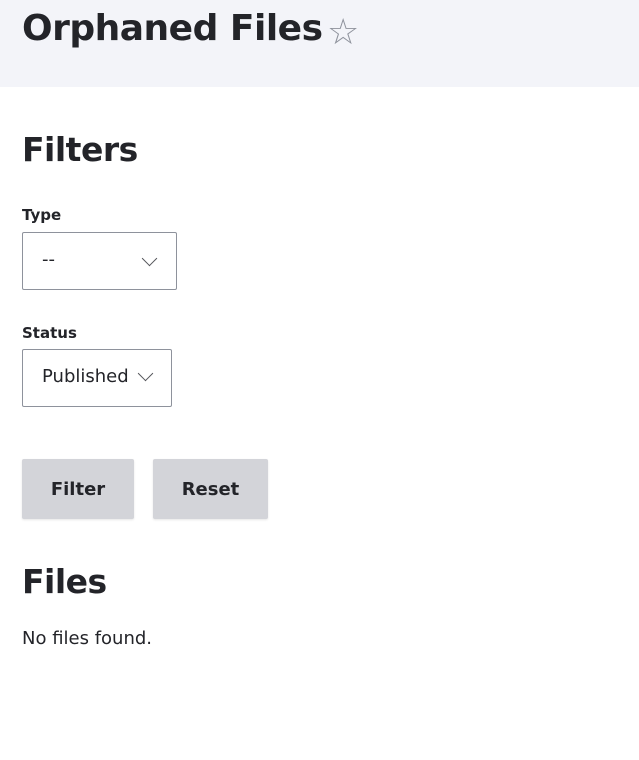  Describe the element at coordinates (80, 149) in the screenshot. I see `filters-heading: Filters` at that location.